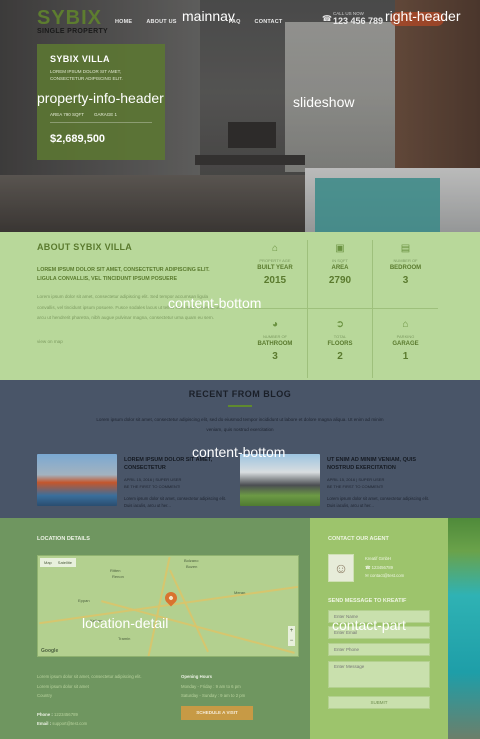 This screenshot has height=739, width=480. Describe the element at coordinates (50, 341) in the screenshot. I see `view-on-map-link: view on map` at that location.